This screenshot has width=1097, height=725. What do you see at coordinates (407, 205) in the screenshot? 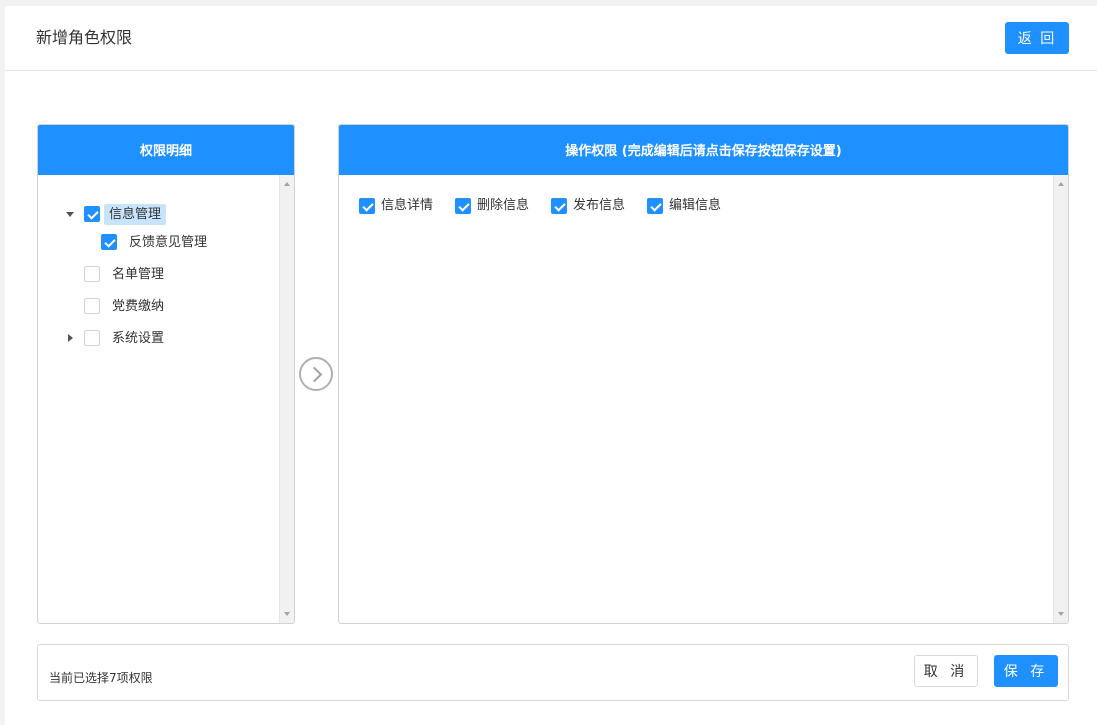
I see `permission-label: 信息详情` at bounding box center [407, 205].